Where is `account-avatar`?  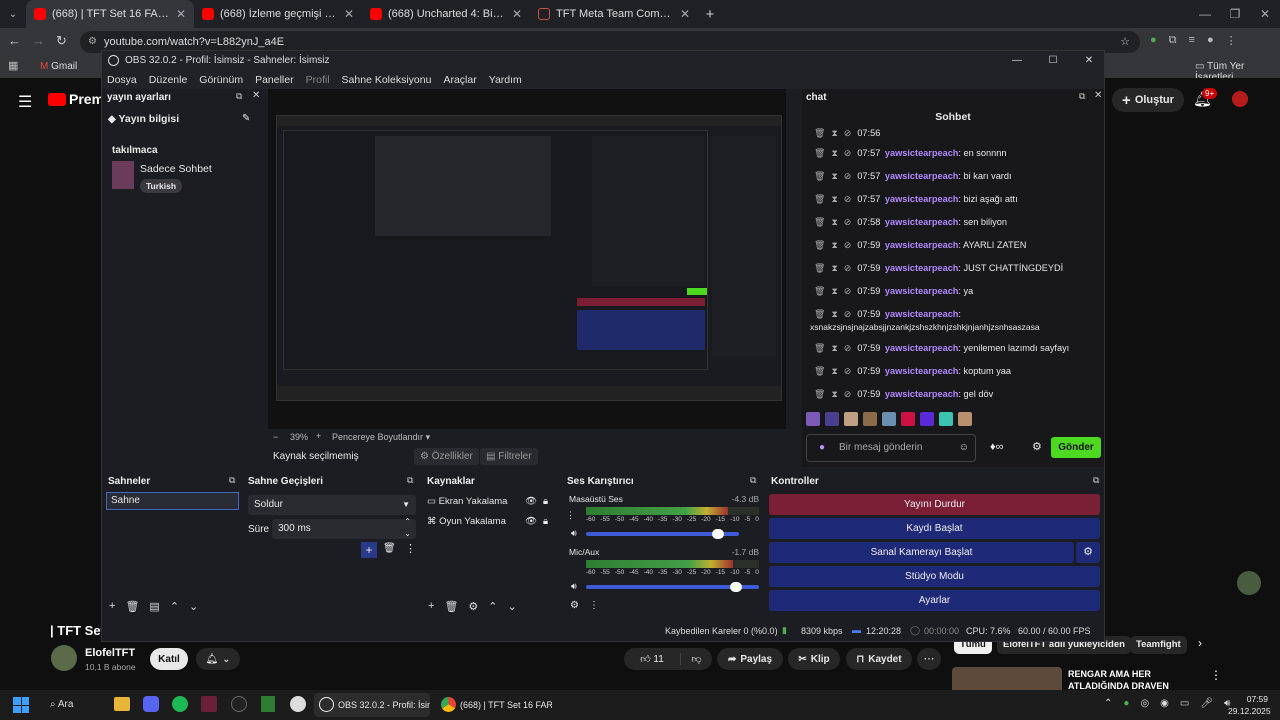
account-avatar is located at coordinates (1240, 99).